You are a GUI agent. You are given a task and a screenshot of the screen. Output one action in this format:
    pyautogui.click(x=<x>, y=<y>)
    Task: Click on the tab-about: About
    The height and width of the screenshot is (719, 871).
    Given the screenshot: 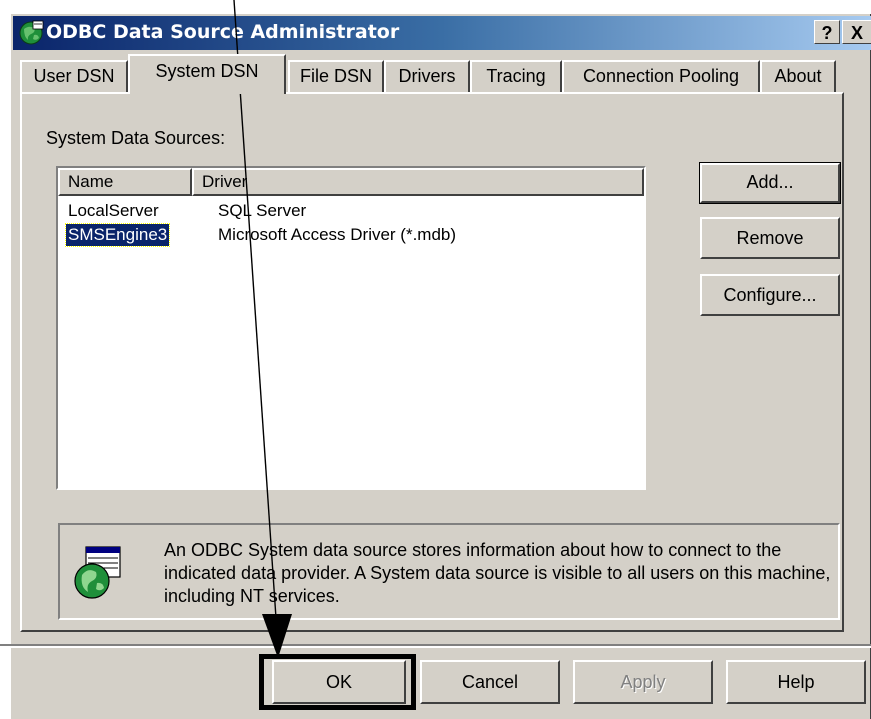 What is the action you would take?
    pyautogui.click(x=798, y=76)
    